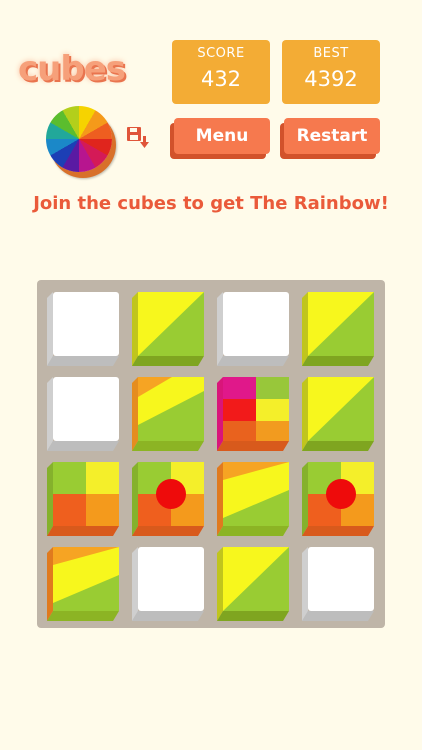 This screenshot has width=422, height=750. I want to click on color-wheel-icon, so click(79, 139).